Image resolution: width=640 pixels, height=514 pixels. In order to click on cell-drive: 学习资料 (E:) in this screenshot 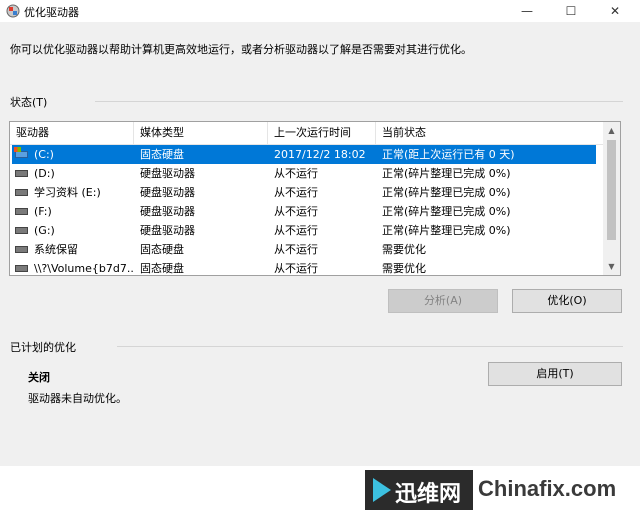, I will do `click(67, 192)`.